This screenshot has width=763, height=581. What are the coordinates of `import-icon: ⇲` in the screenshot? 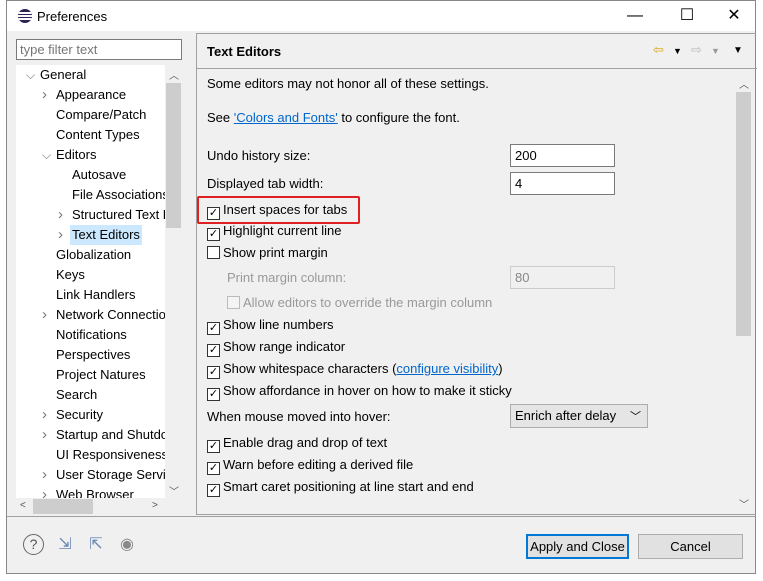 It's located at (65, 545).